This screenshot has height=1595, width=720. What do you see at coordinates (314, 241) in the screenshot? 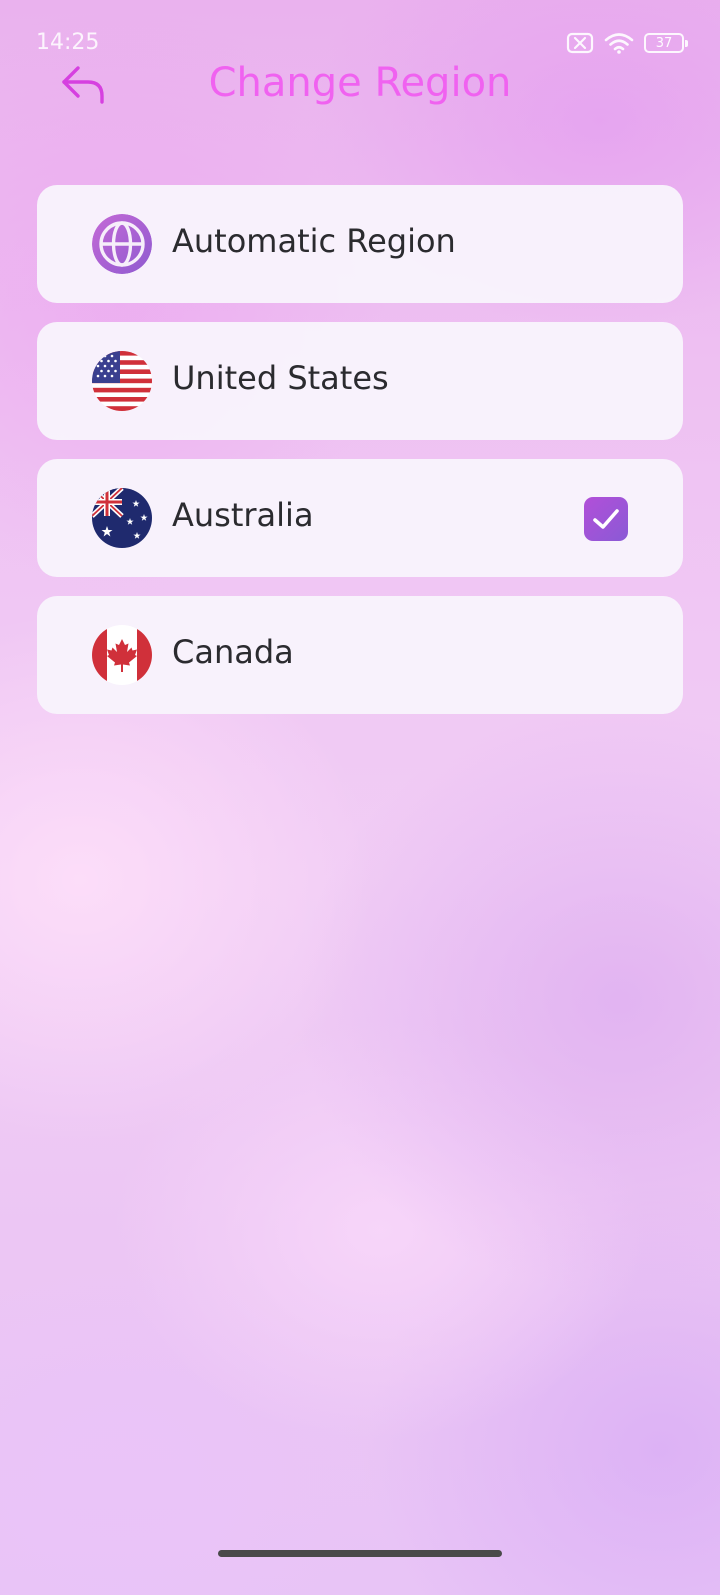
I see `region-label: Automatic Region` at bounding box center [314, 241].